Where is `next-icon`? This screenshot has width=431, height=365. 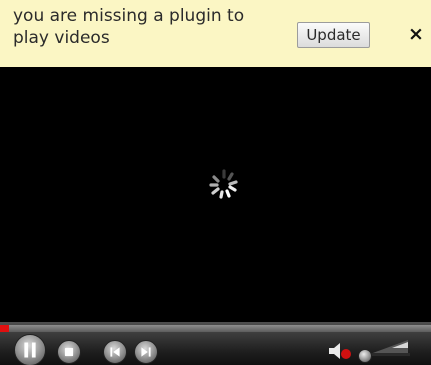
next-icon is located at coordinates (146, 352).